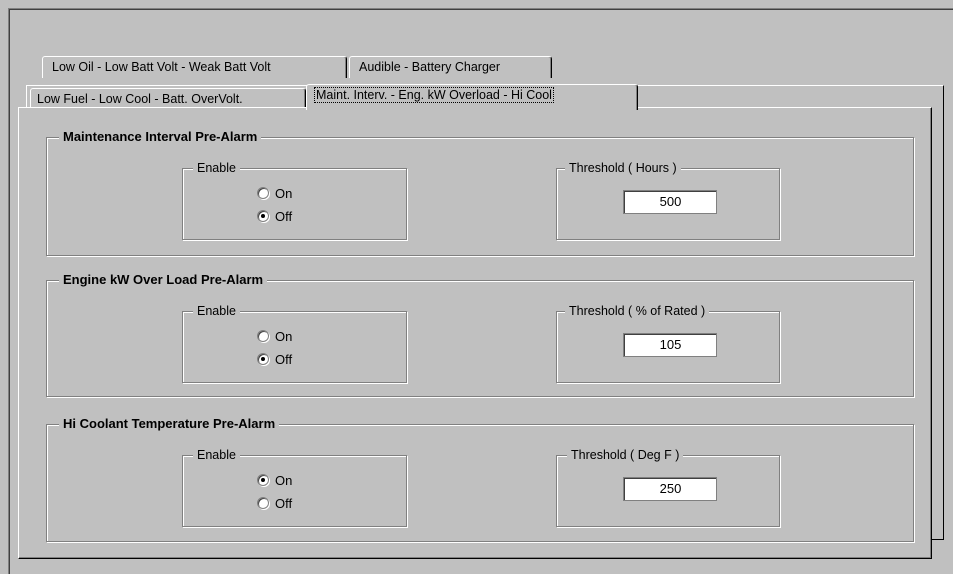 The width and height of the screenshot is (953, 574). I want to click on threshold-group: Threshold ( % of Rated ) 105, so click(668, 343).